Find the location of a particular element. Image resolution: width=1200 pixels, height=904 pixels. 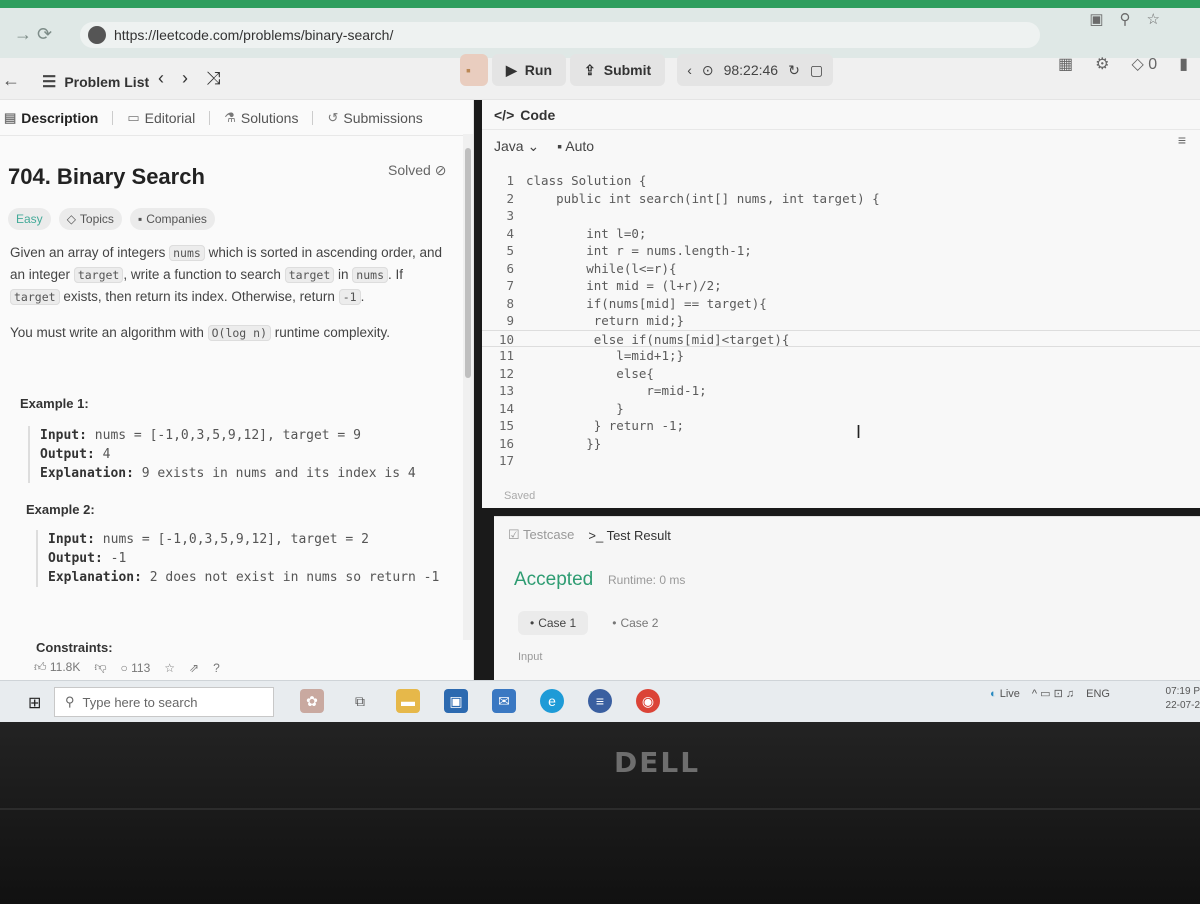

description-scrollbar is located at coordinates (468, 387).